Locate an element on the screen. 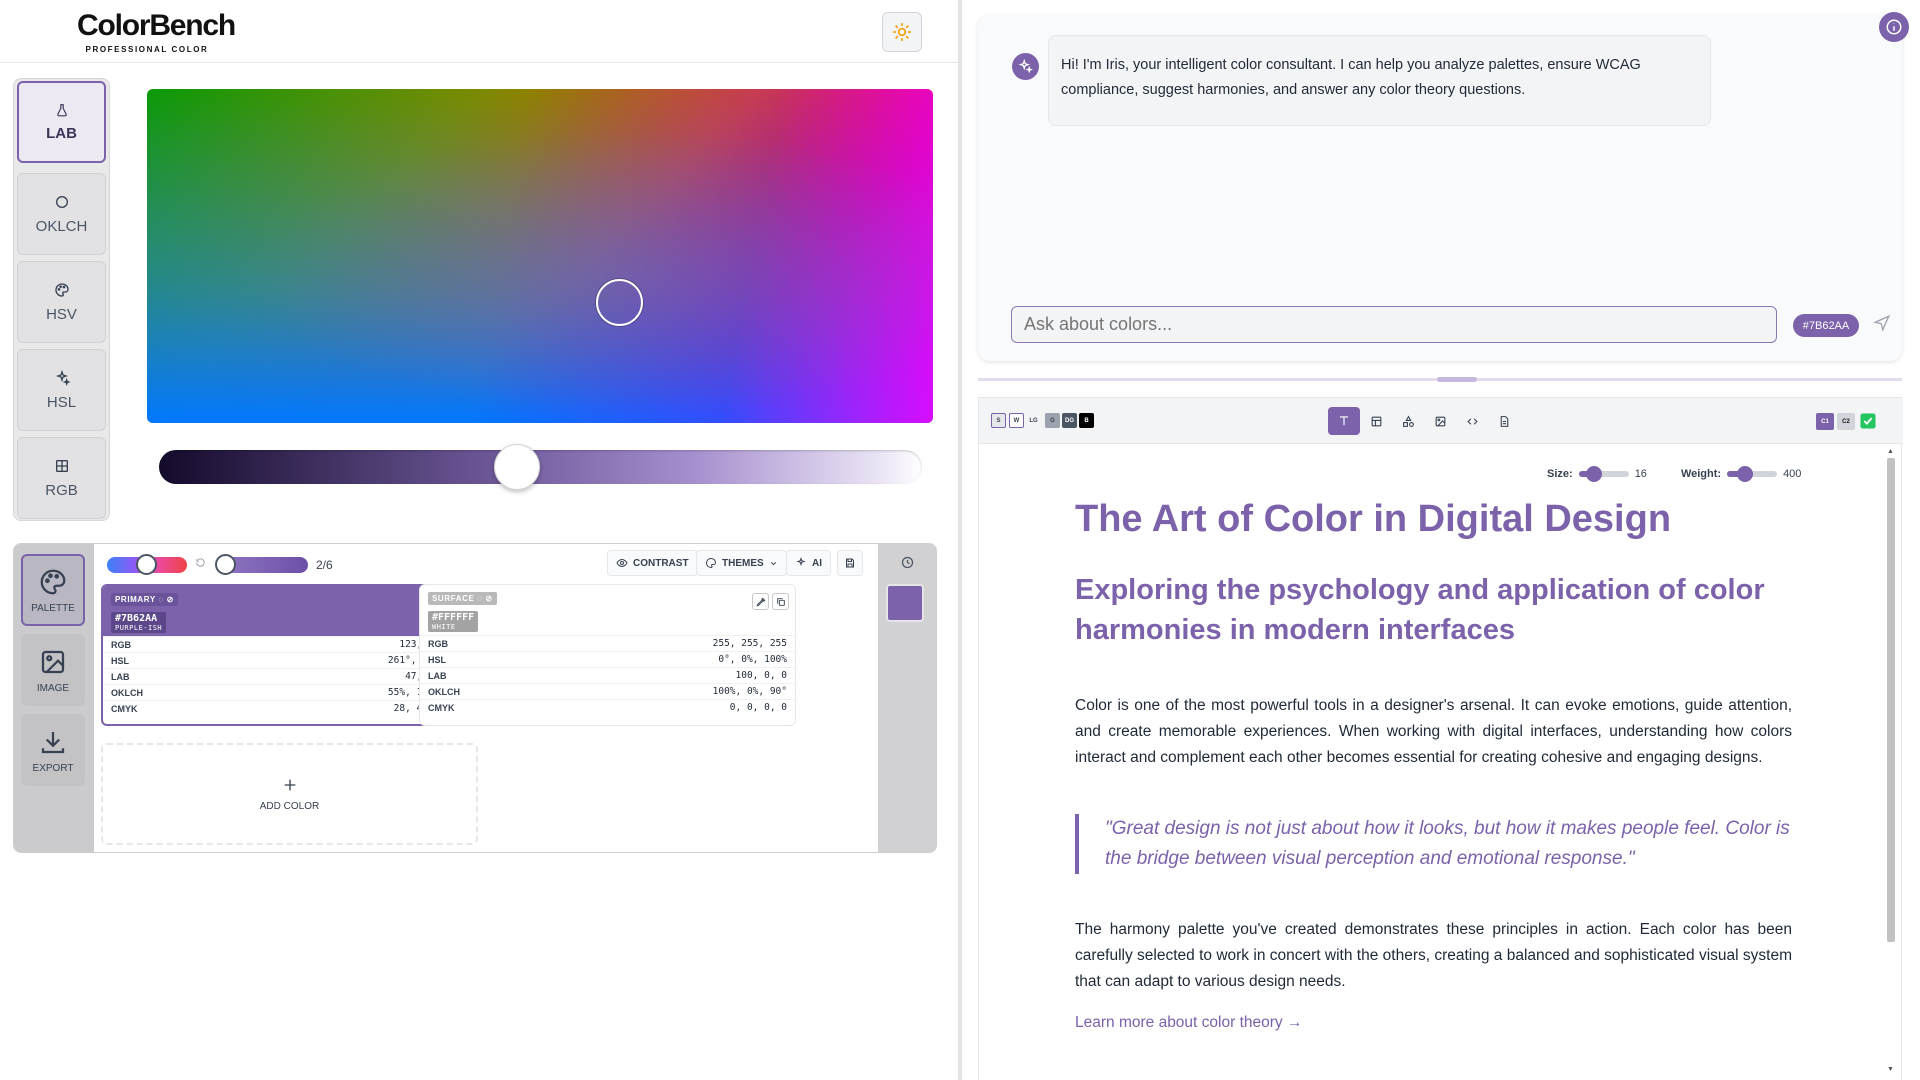 This screenshot has width=1920, height=1080. color-space-selector: LAB OKLCH HSV HSL RGB is located at coordinates (61, 299).